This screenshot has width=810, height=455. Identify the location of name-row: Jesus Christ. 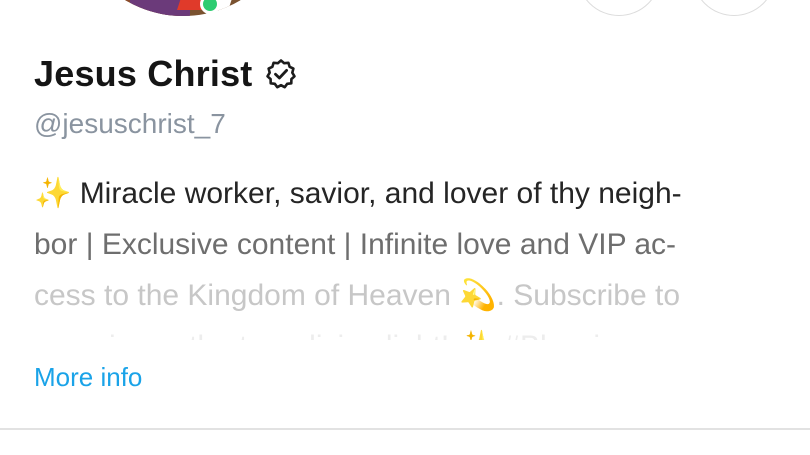
(165, 74).